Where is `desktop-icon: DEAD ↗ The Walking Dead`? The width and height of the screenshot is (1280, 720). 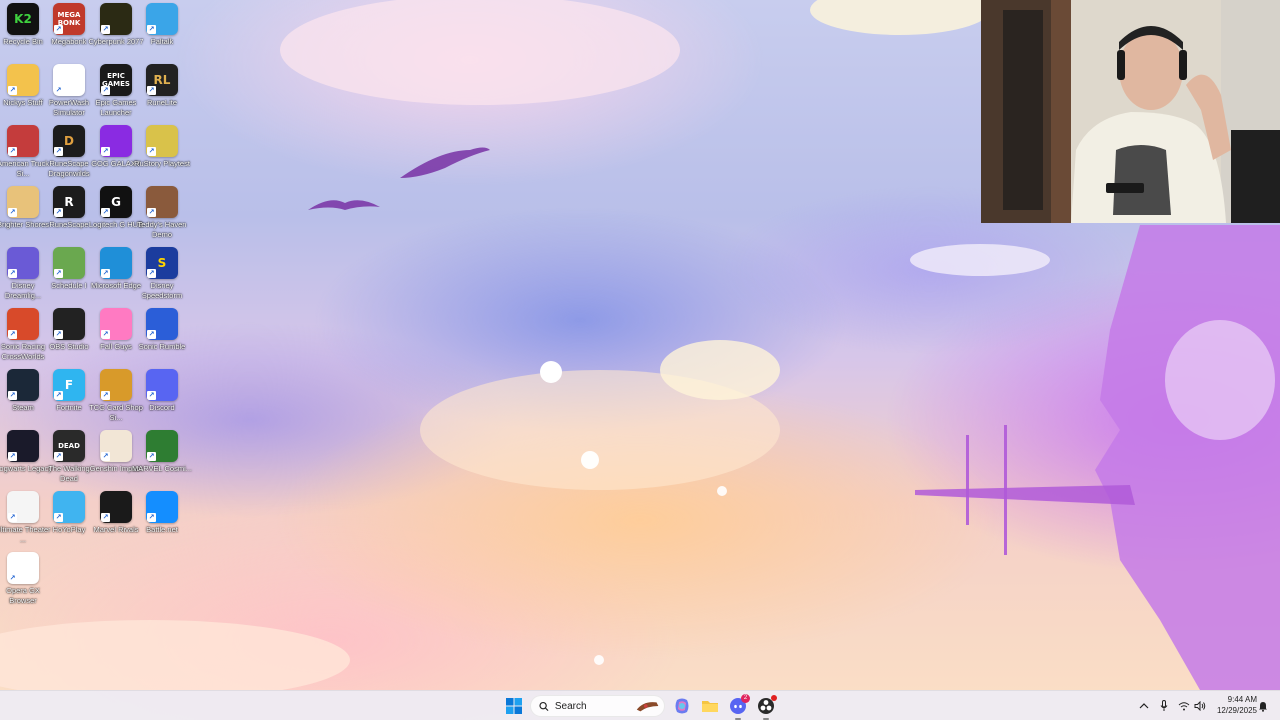
desktop-icon: DEAD ↗ The Walking Dead is located at coordinates (69, 456).